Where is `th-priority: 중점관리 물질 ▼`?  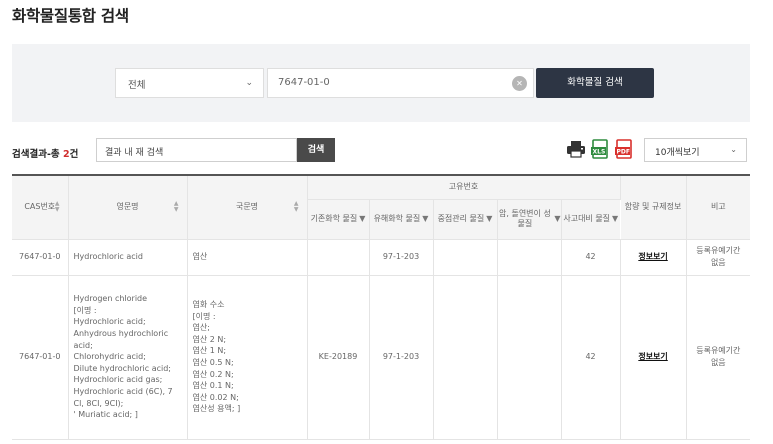 th-priority: 중점관리 물질 ▼ is located at coordinates (465, 219).